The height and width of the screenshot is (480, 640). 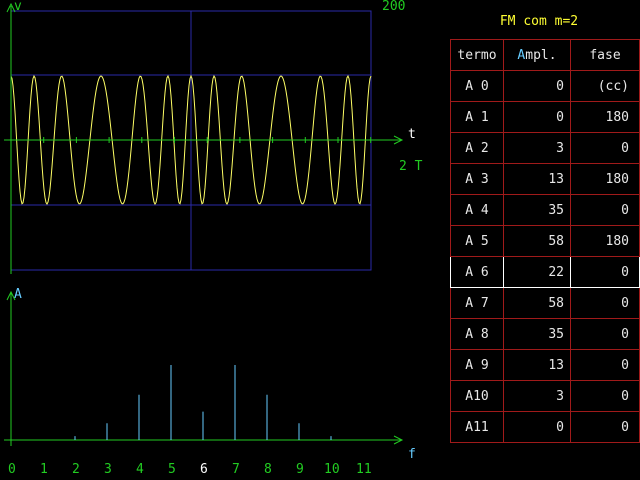 I want to click on row-termo: A 5, so click(x=477, y=241).